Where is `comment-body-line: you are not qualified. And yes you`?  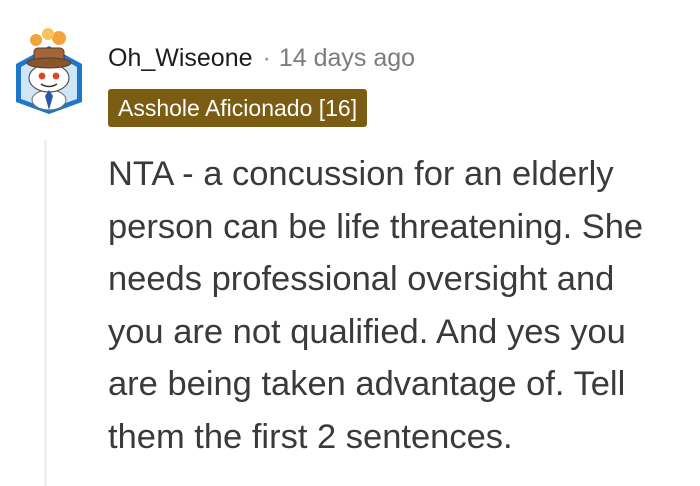 comment-body-line: you are not qualified. And yes you is located at coordinates (367, 331).